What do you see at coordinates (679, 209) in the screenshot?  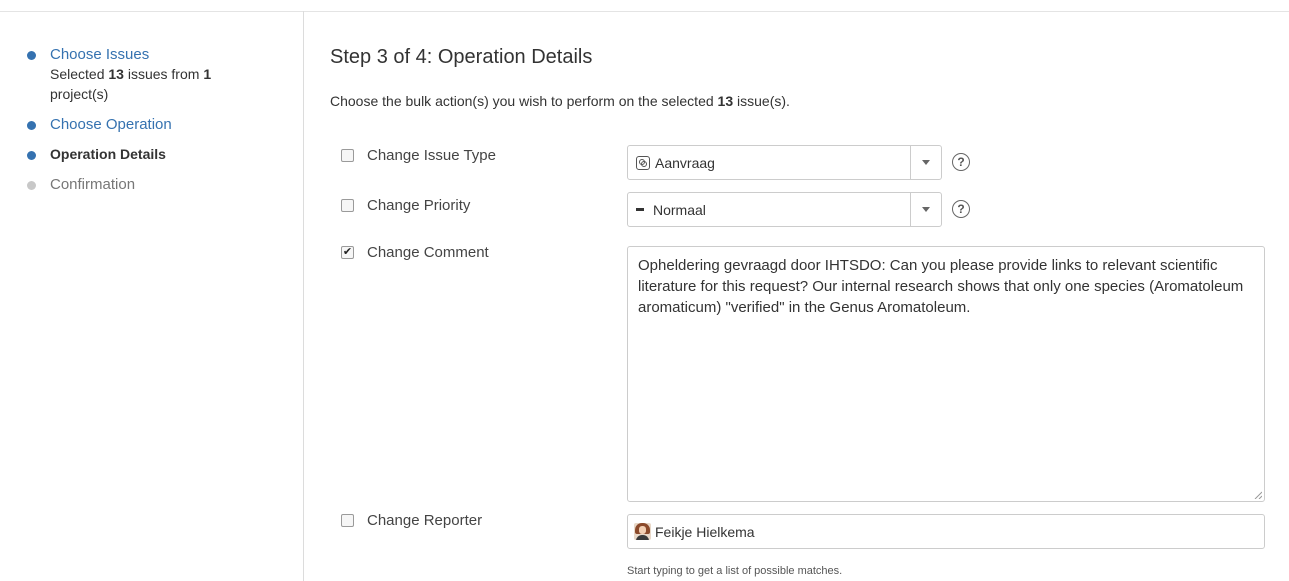 I see `priority-value: Normaal` at bounding box center [679, 209].